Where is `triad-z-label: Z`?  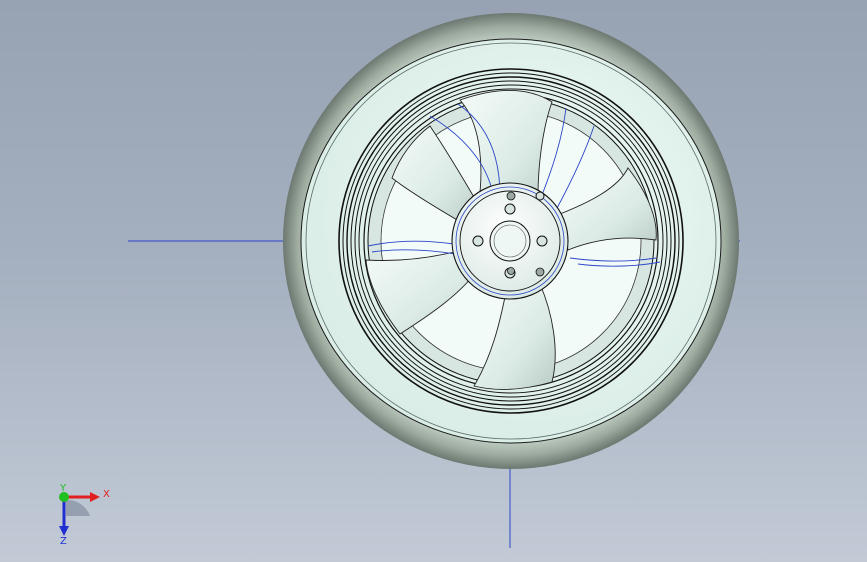 triad-z-label: Z is located at coordinates (63, 541).